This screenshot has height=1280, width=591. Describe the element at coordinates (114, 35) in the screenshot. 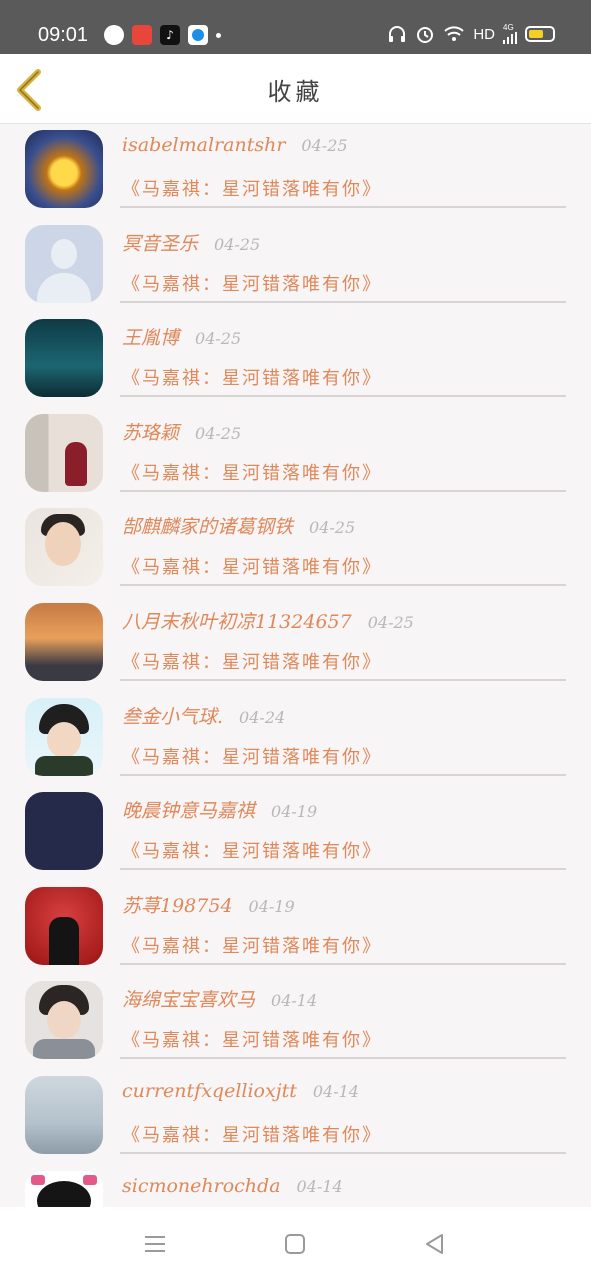

I see `globe-icon` at that location.